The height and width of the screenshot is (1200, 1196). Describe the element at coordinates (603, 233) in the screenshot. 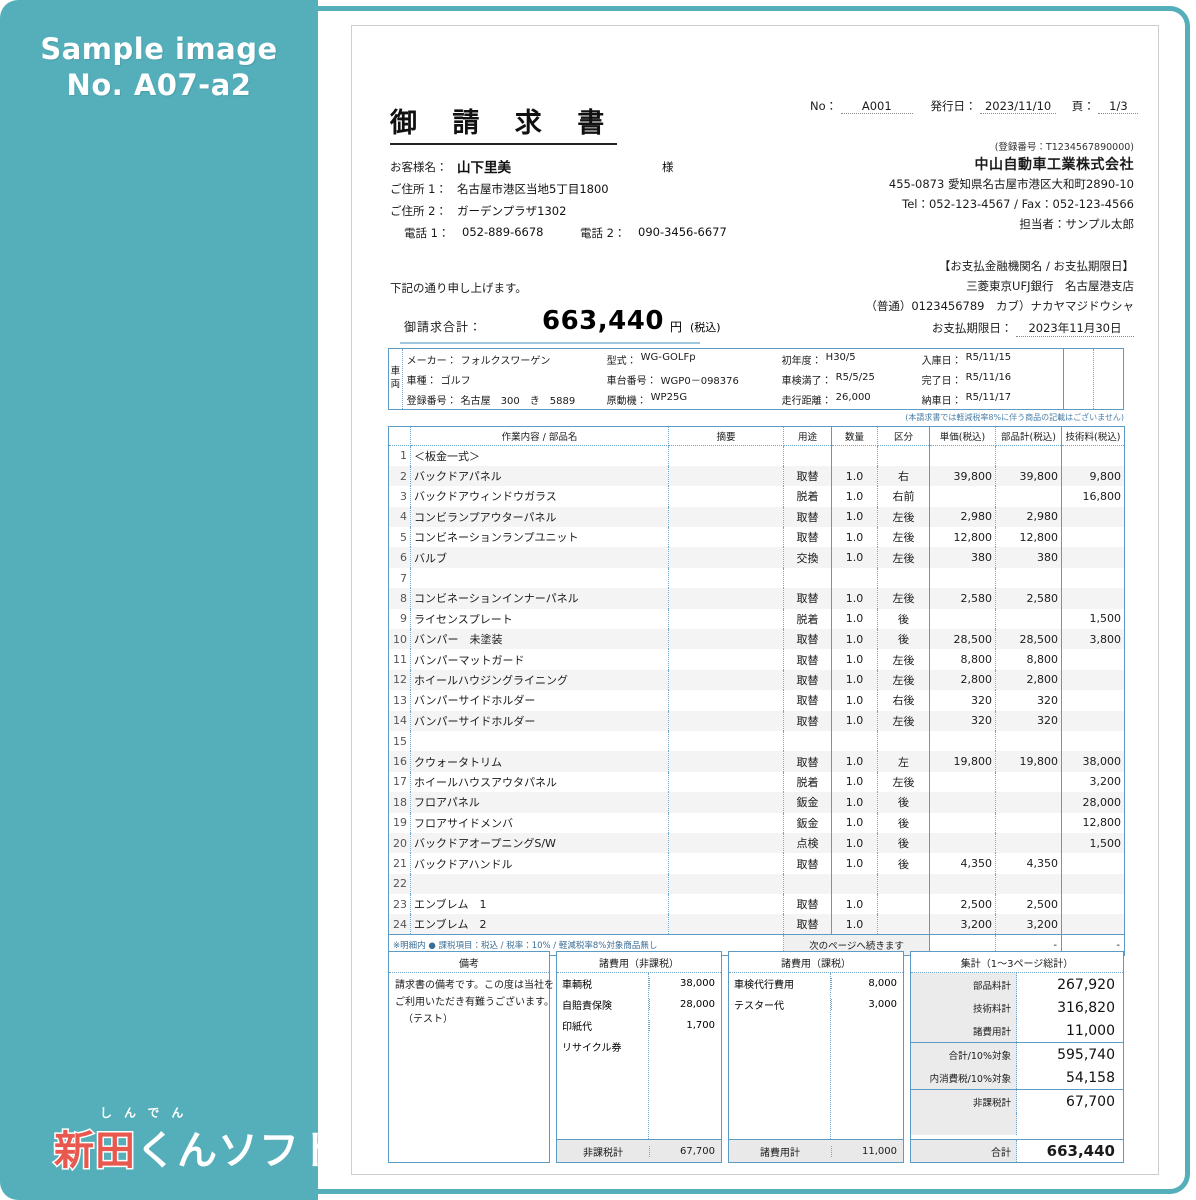

I see `customer-tel2-label: 電話 2：` at that location.